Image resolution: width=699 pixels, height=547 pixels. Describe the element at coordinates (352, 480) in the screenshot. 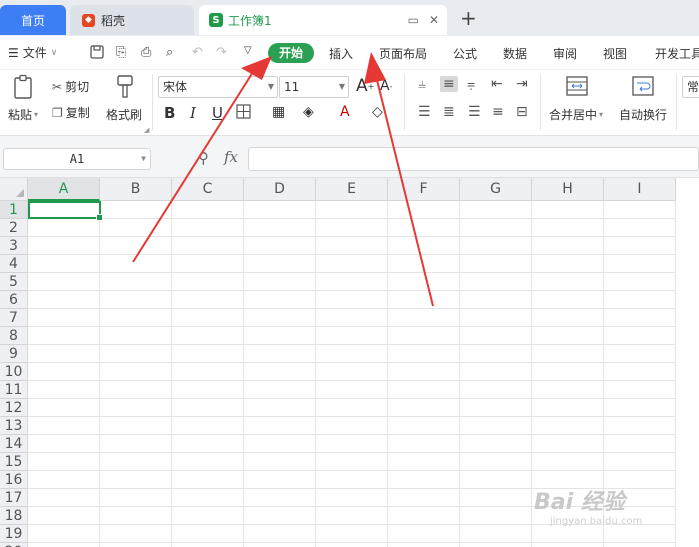

I see `cell-e16` at that location.